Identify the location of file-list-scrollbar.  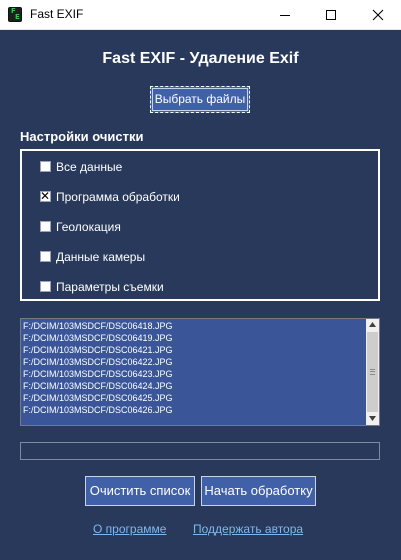
(372, 372).